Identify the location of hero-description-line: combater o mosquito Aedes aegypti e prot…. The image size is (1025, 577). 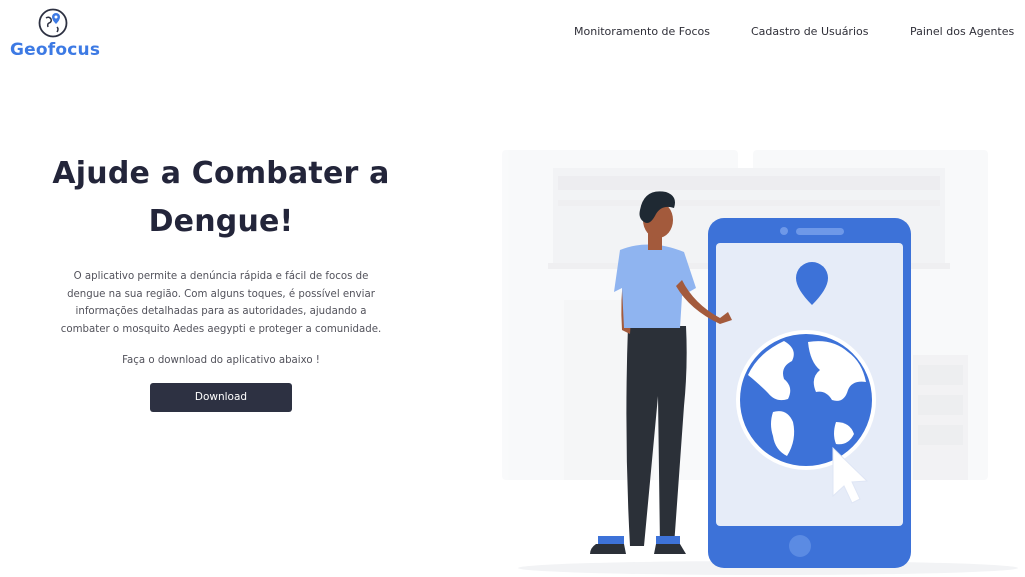
(221, 329).